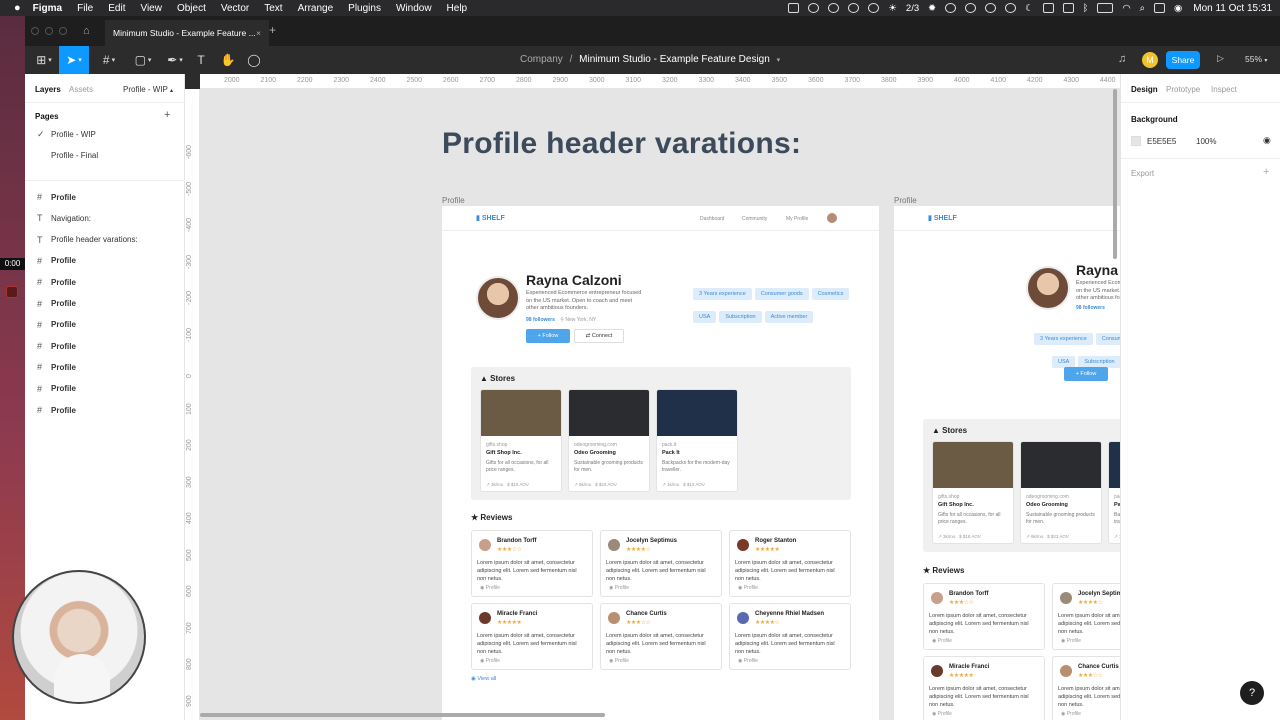  I want to click on search-icon: ⌕, so click(1142, 8).